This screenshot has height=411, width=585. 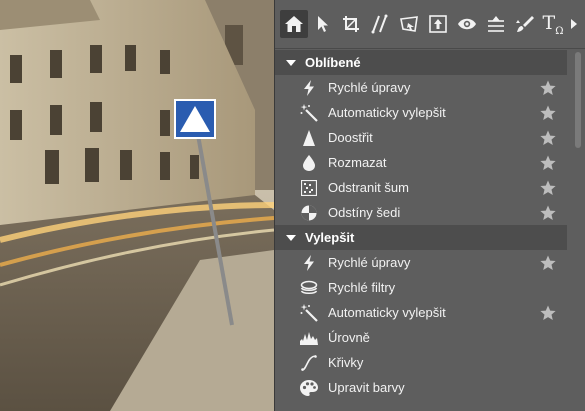 I want to click on text-tool-sub-glyph: Ω, so click(x=559, y=31).